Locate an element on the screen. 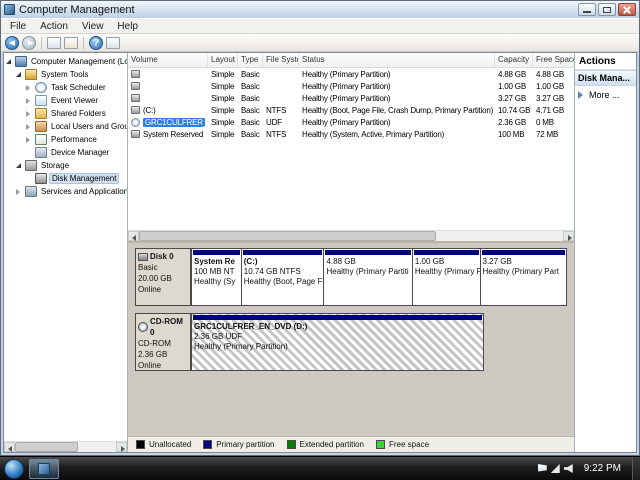 This screenshot has height=480, width=640. legend-unallocated: Unallocated is located at coordinates (163, 444).